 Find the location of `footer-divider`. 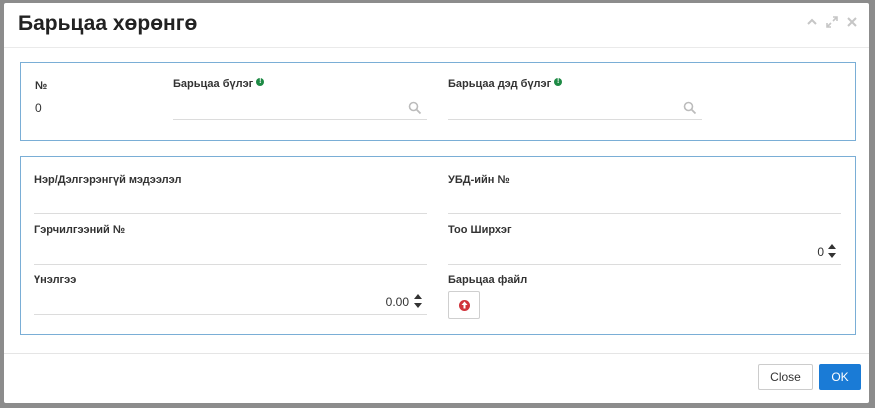

footer-divider is located at coordinates (436, 353).